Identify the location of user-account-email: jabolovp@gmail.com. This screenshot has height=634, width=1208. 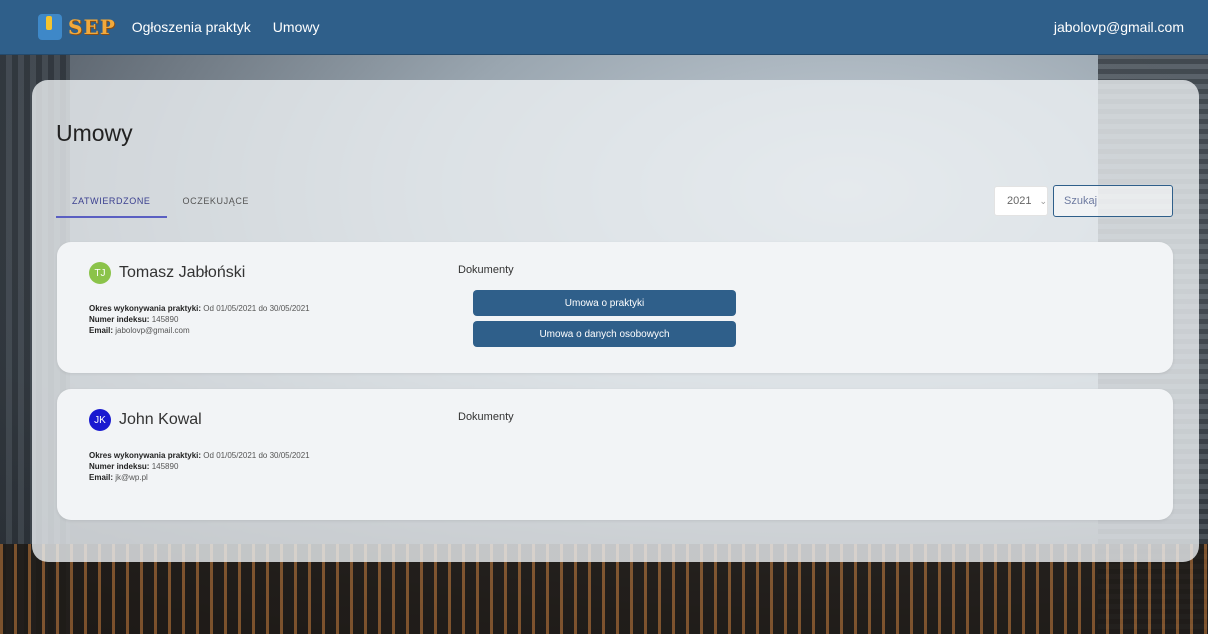
(1119, 27).